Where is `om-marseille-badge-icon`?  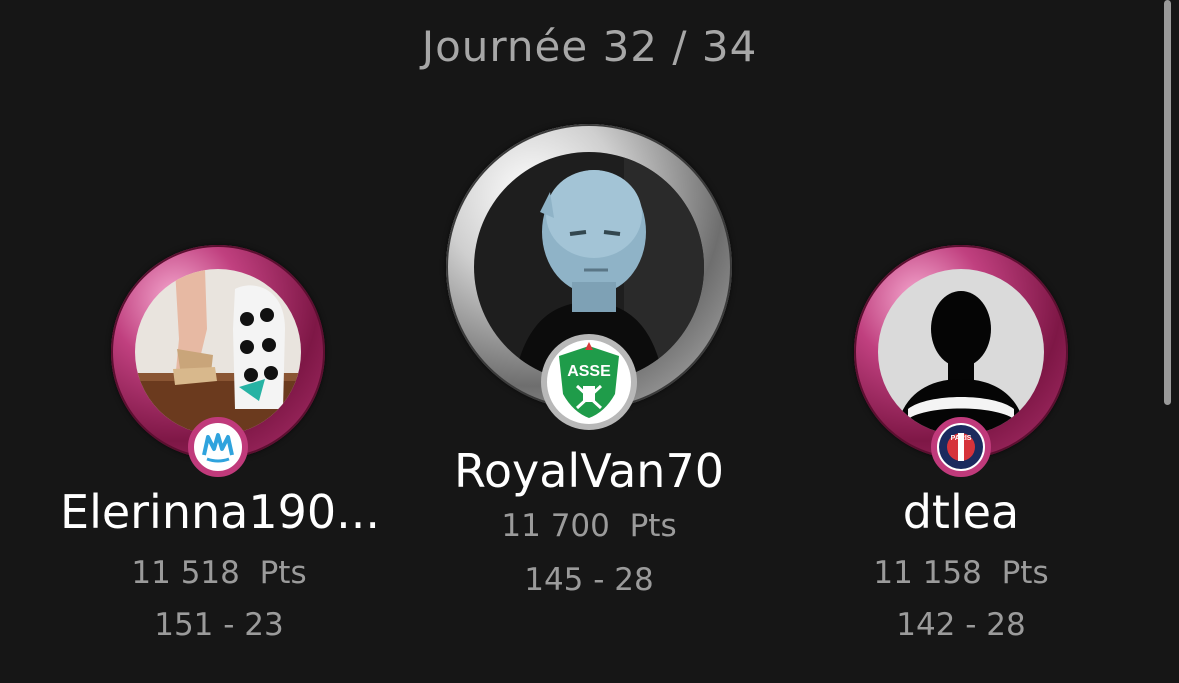 om-marseille-badge-icon is located at coordinates (218, 447).